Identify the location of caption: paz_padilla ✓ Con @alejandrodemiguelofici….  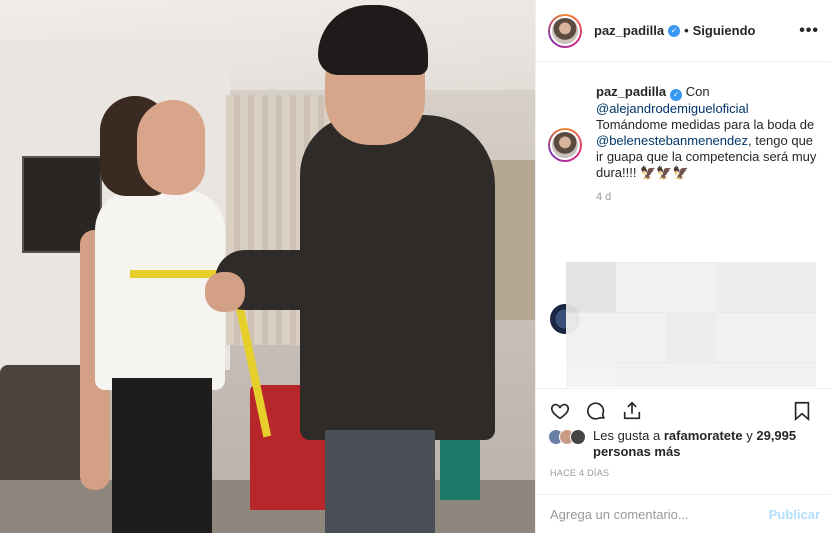
(683, 132).